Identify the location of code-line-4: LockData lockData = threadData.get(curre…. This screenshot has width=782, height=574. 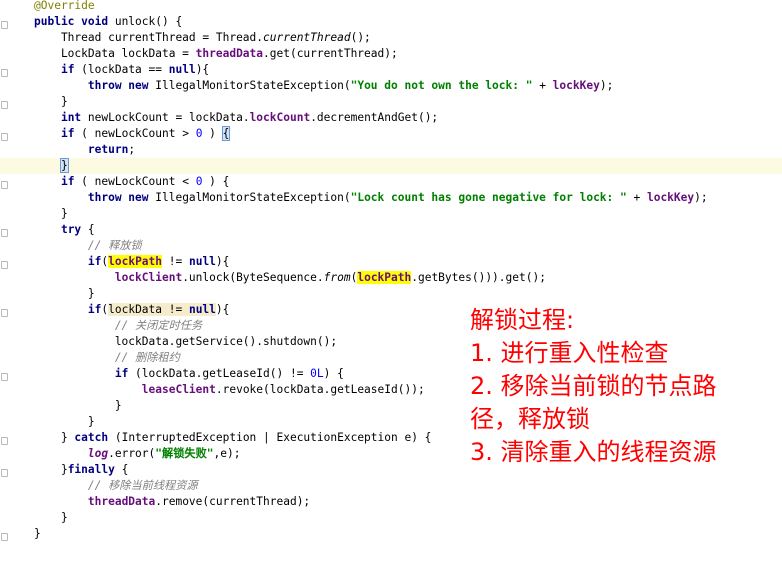
(391, 54).